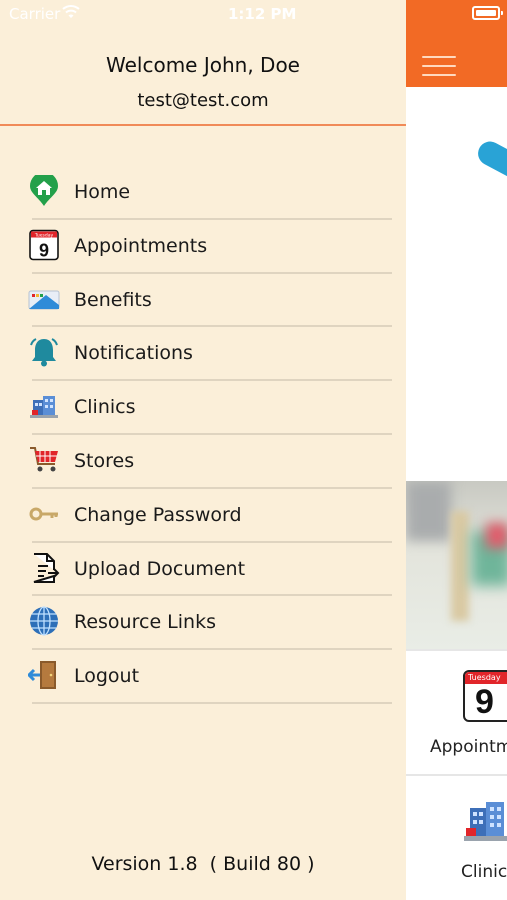 The height and width of the screenshot is (900, 507). I want to click on menu-item-label: Clinics, so click(105, 407).